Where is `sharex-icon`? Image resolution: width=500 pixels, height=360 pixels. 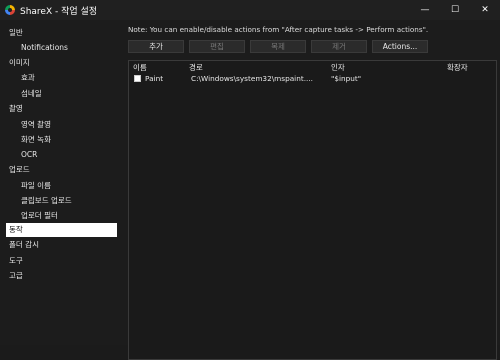
sharex-icon is located at coordinates (10, 10).